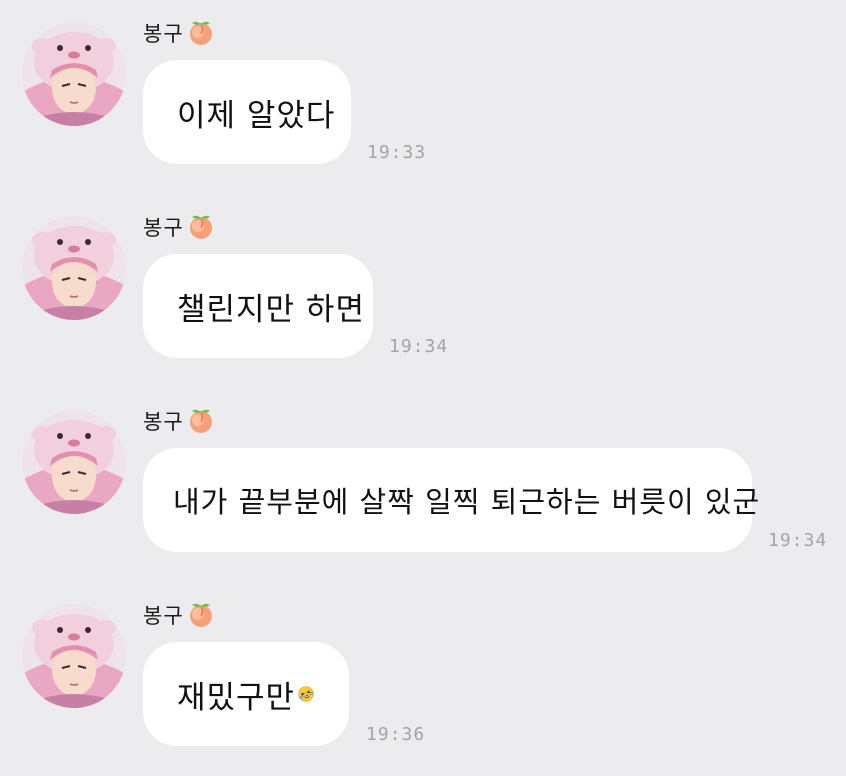 The height and width of the screenshot is (776, 846). I want to click on message-timestamp: 19:36, so click(396, 734).